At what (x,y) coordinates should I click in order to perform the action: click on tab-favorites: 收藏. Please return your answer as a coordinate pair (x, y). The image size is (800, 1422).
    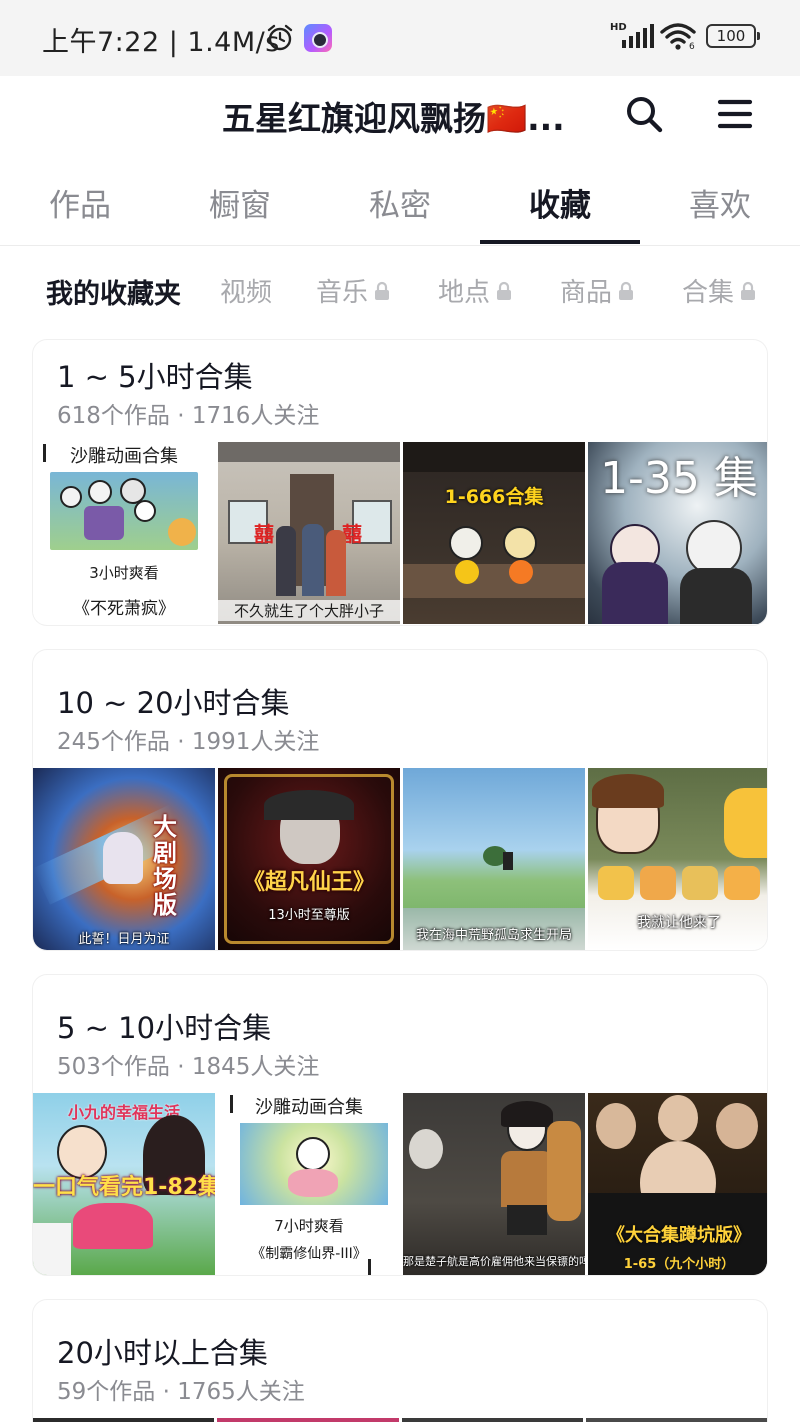
    Looking at the image, I should click on (560, 207).